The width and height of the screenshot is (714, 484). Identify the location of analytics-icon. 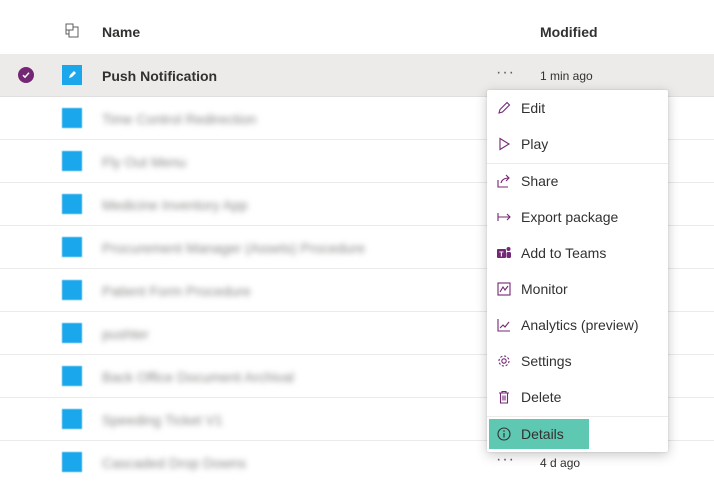
(504, 325).